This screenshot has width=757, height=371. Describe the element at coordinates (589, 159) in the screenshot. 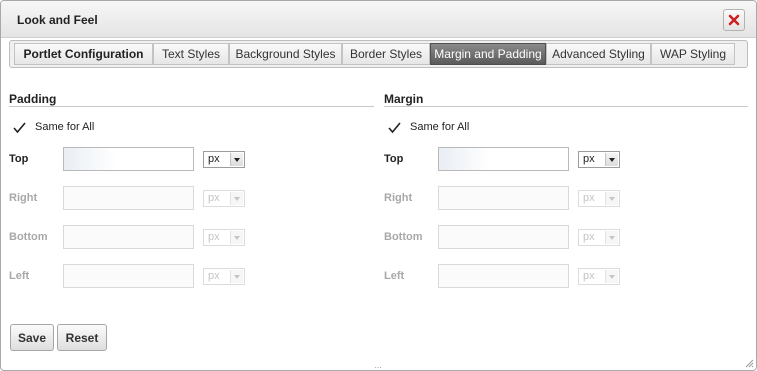

I see `margin-top-unit-value: px` at that location.